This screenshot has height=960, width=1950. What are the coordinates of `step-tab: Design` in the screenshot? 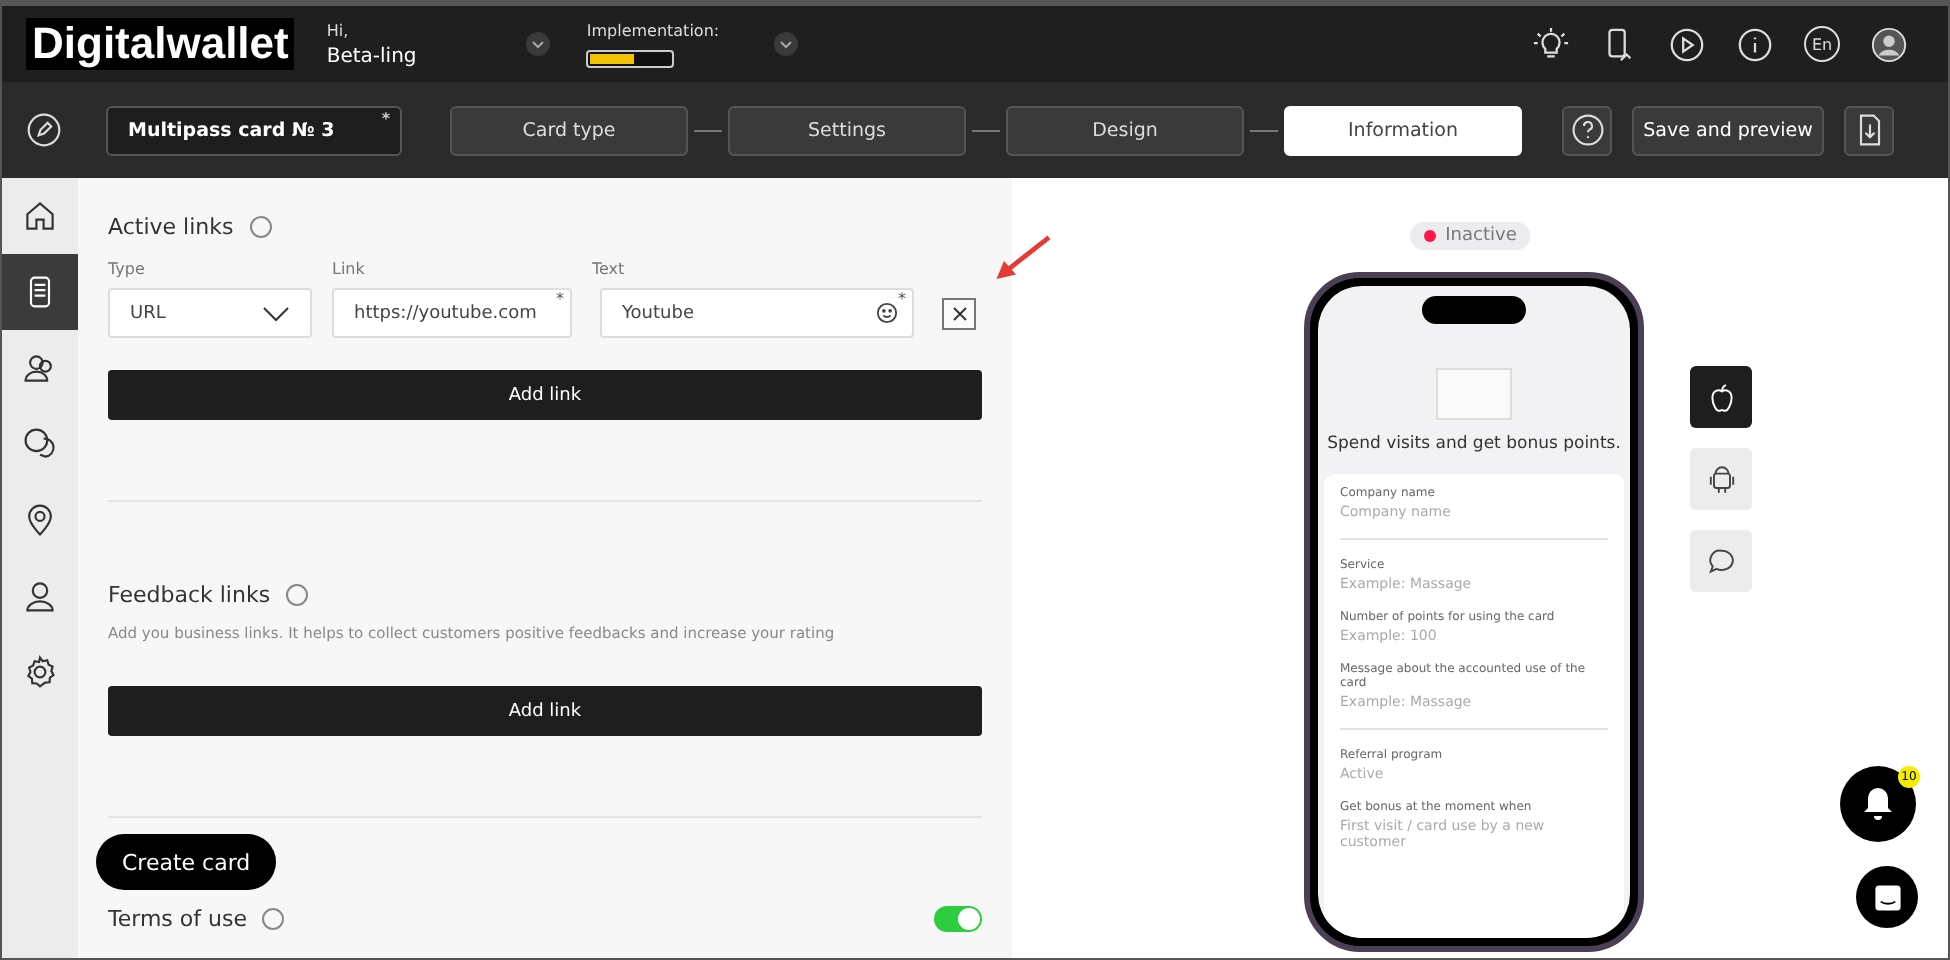 It's located at (1125, 130).